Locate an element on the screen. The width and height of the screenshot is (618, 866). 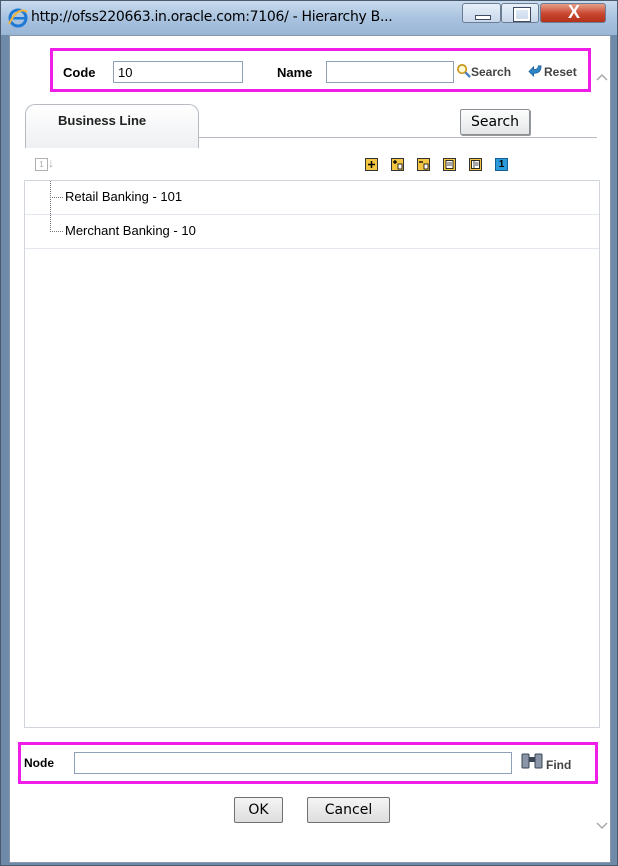
node-label: Node is located at coordinates (39, 763).